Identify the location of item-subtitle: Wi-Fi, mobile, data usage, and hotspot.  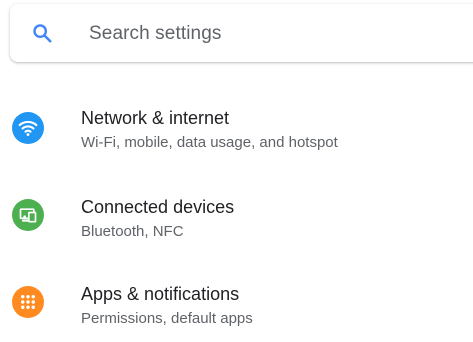
(209, 142).